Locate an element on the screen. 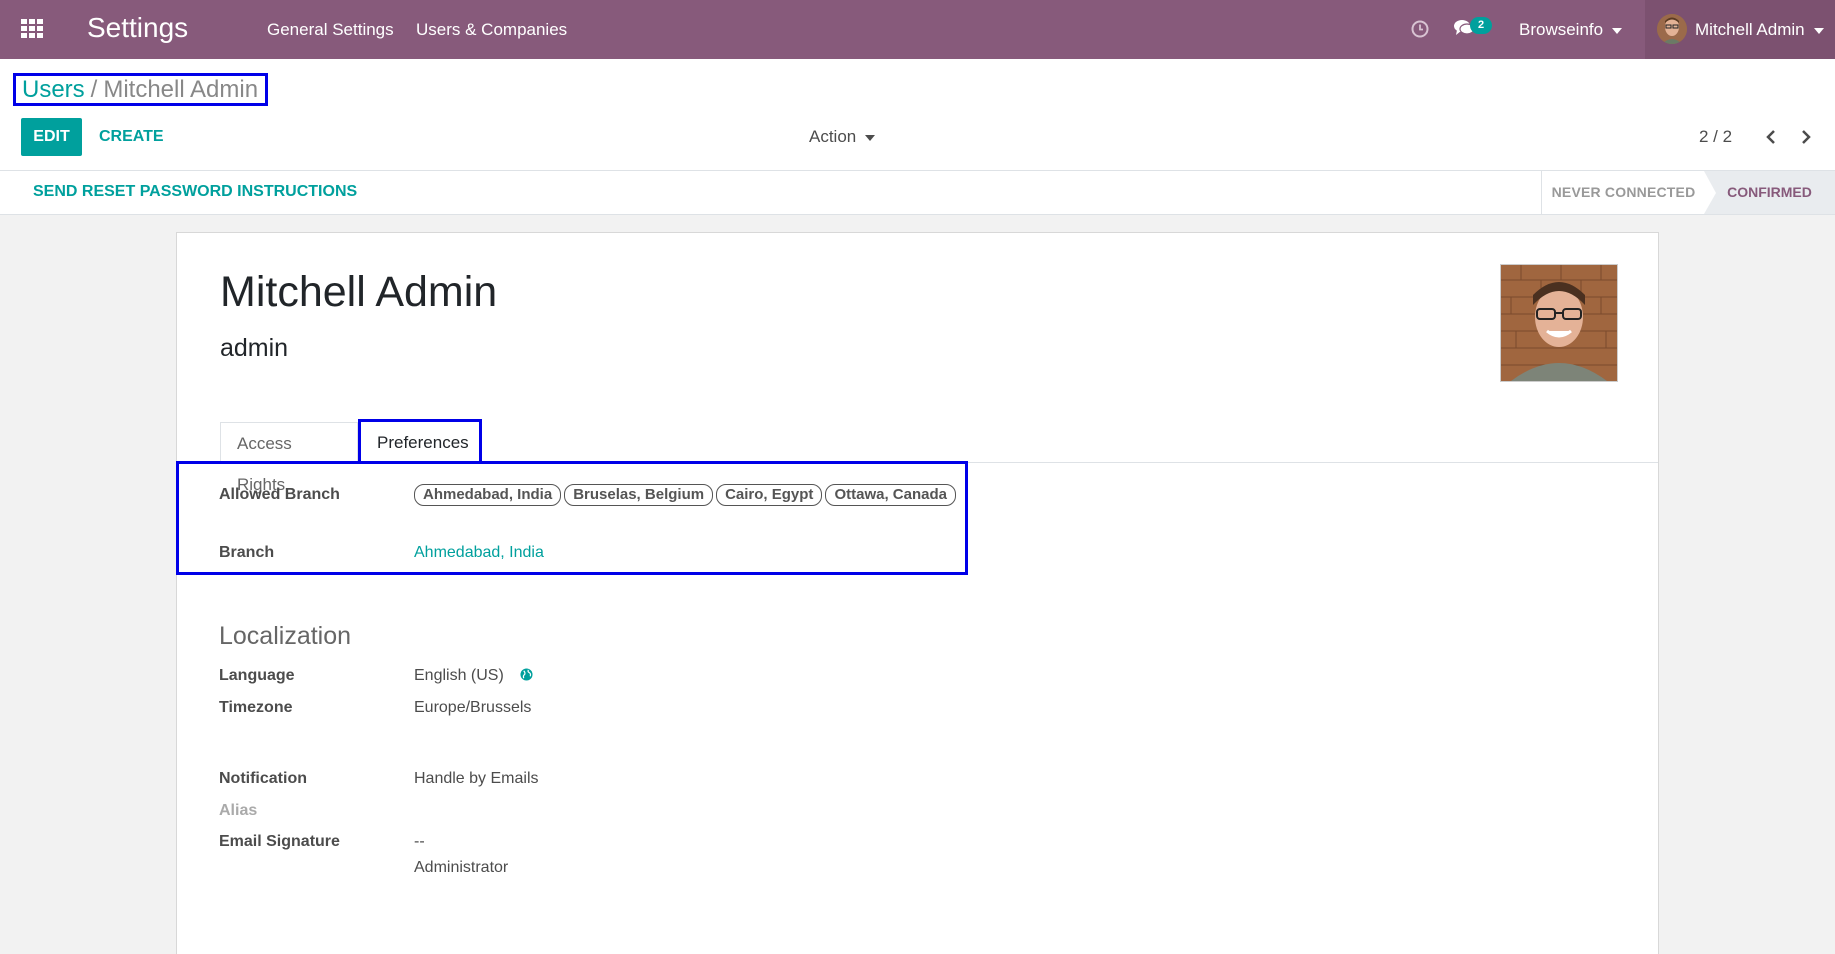 The height and width of the screenshot is (954, 1835). email-signature-label: Email Signature is located at coordinates (279, 841).